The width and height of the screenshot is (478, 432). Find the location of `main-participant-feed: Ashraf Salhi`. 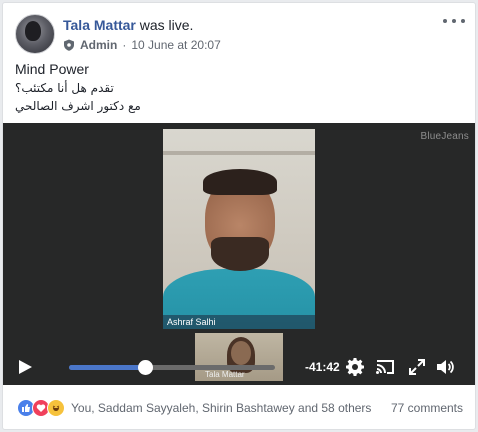

main-participant-feed: Ashraf Salhi is located at coordinates (239, 229).